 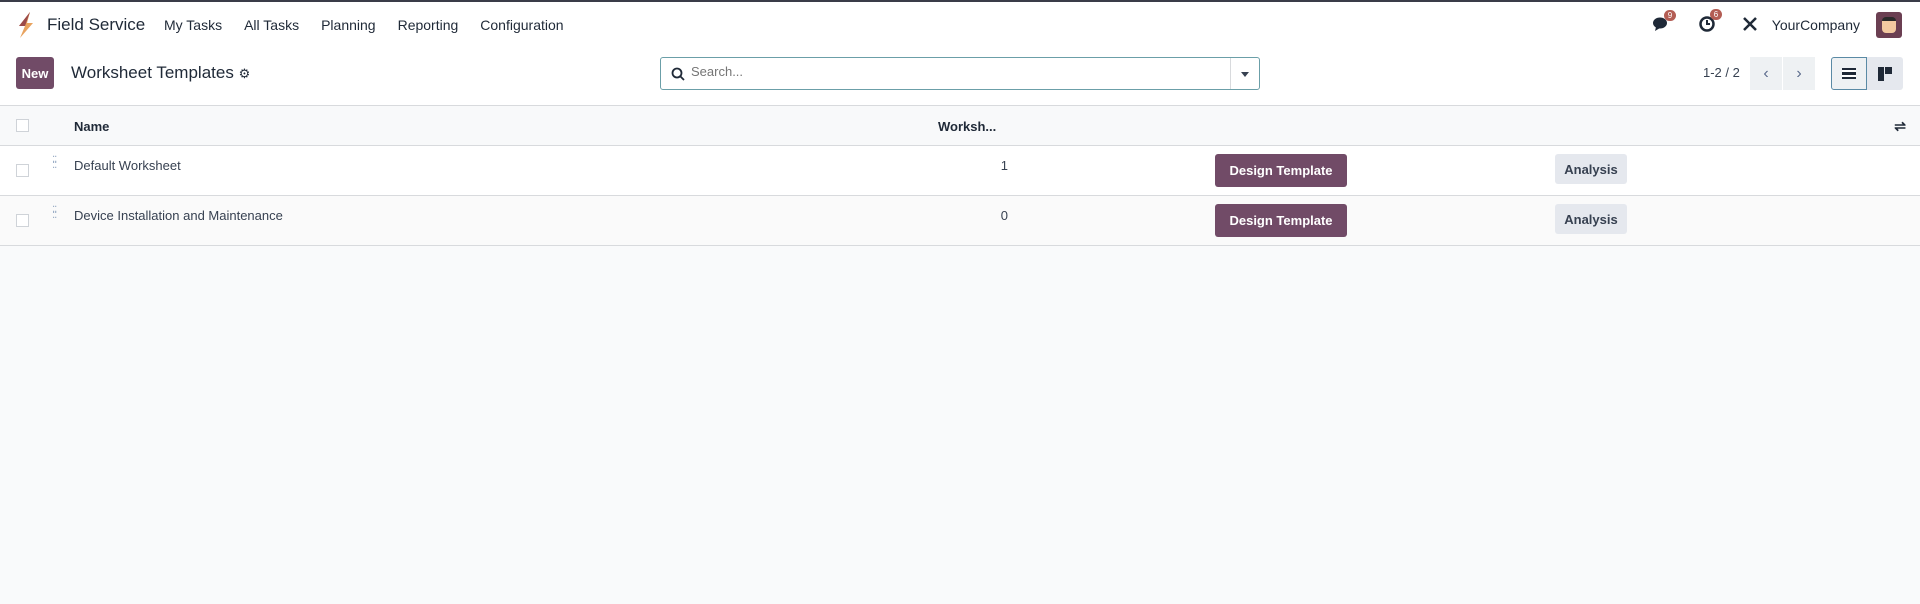 I want to click on list-view-button, so click(x=1849, y=73).